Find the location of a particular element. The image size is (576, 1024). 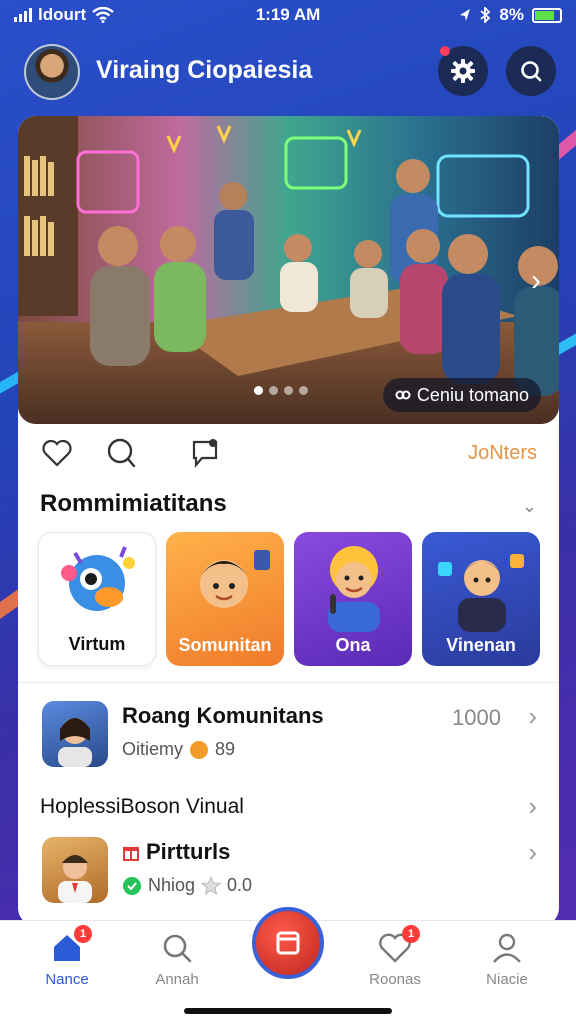

tab-search: Annah is located at coordinates (177, 959).